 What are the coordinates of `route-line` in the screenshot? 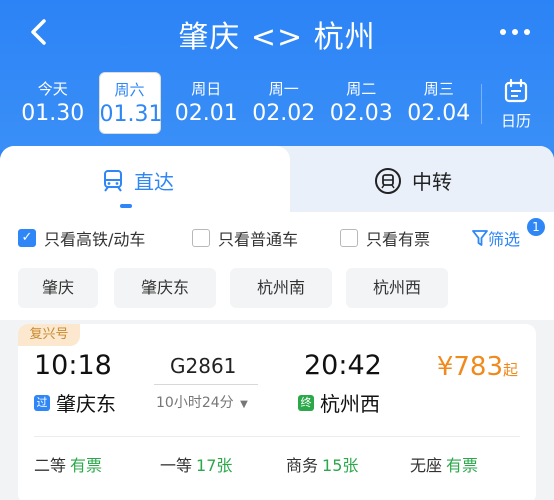 It's located at (206, 384).